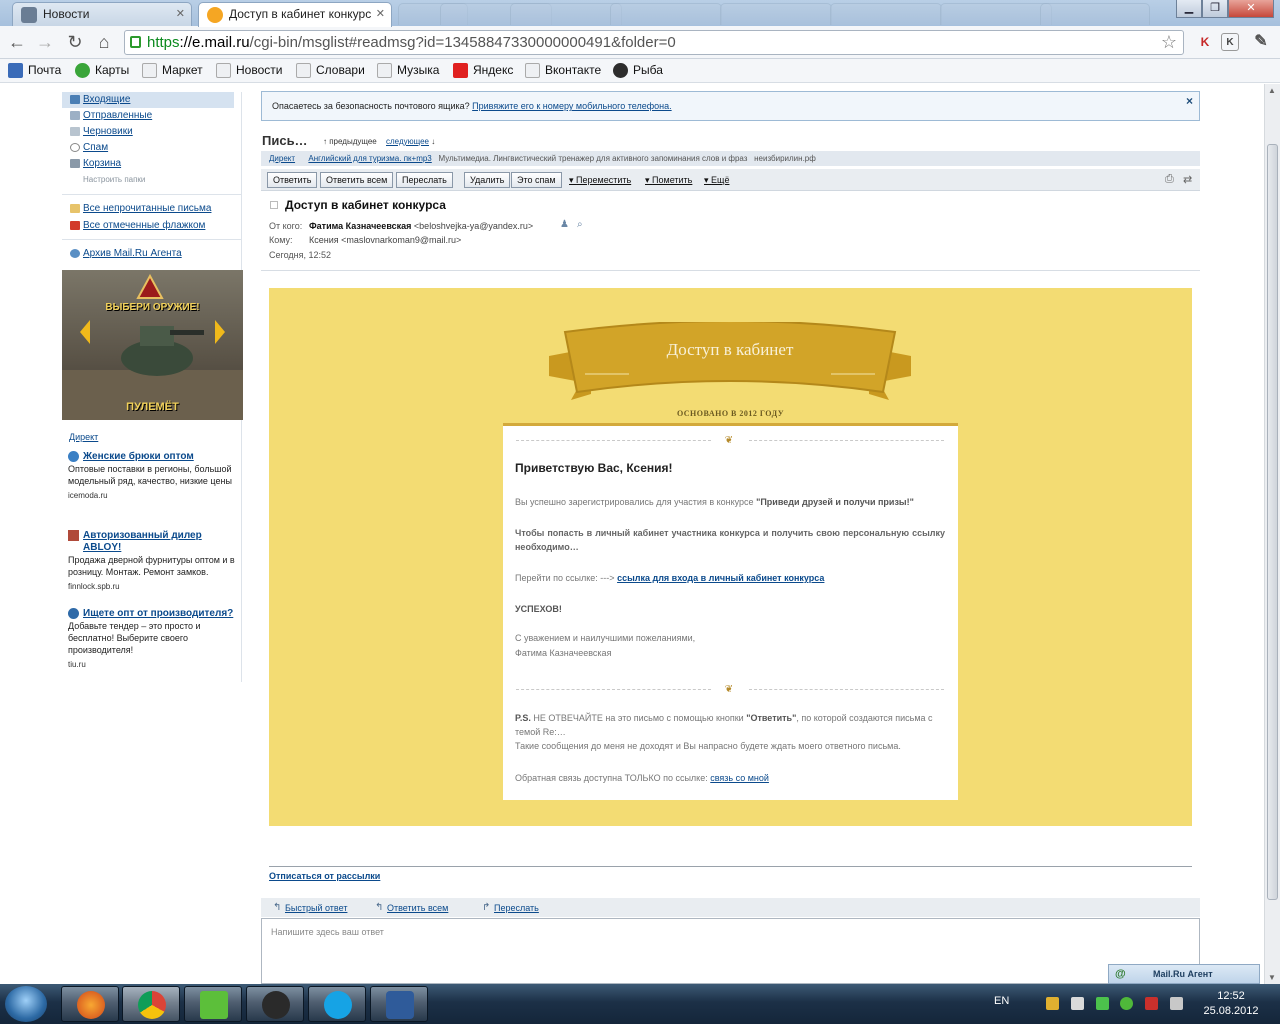  What do you see at coordinates (1187, 179) in the screenshot?
I see `translate-icon: ⇄` at bounding box center [1187, 179].